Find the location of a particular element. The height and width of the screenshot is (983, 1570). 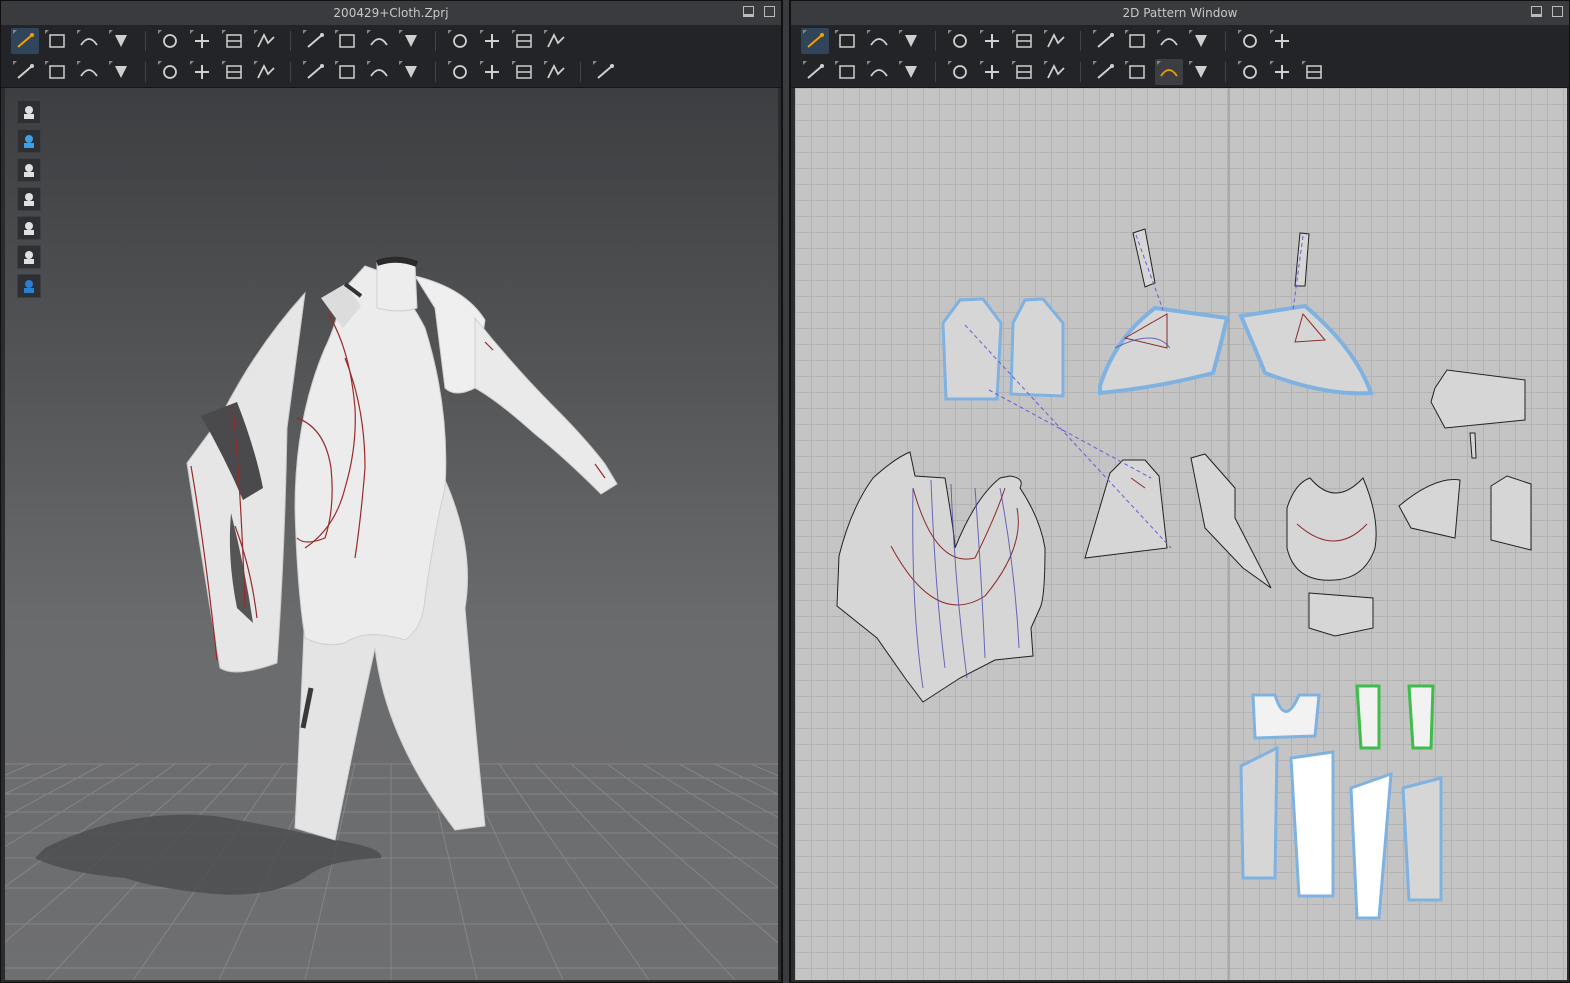

seam-free-icon is located at coordinates (1105, 72).